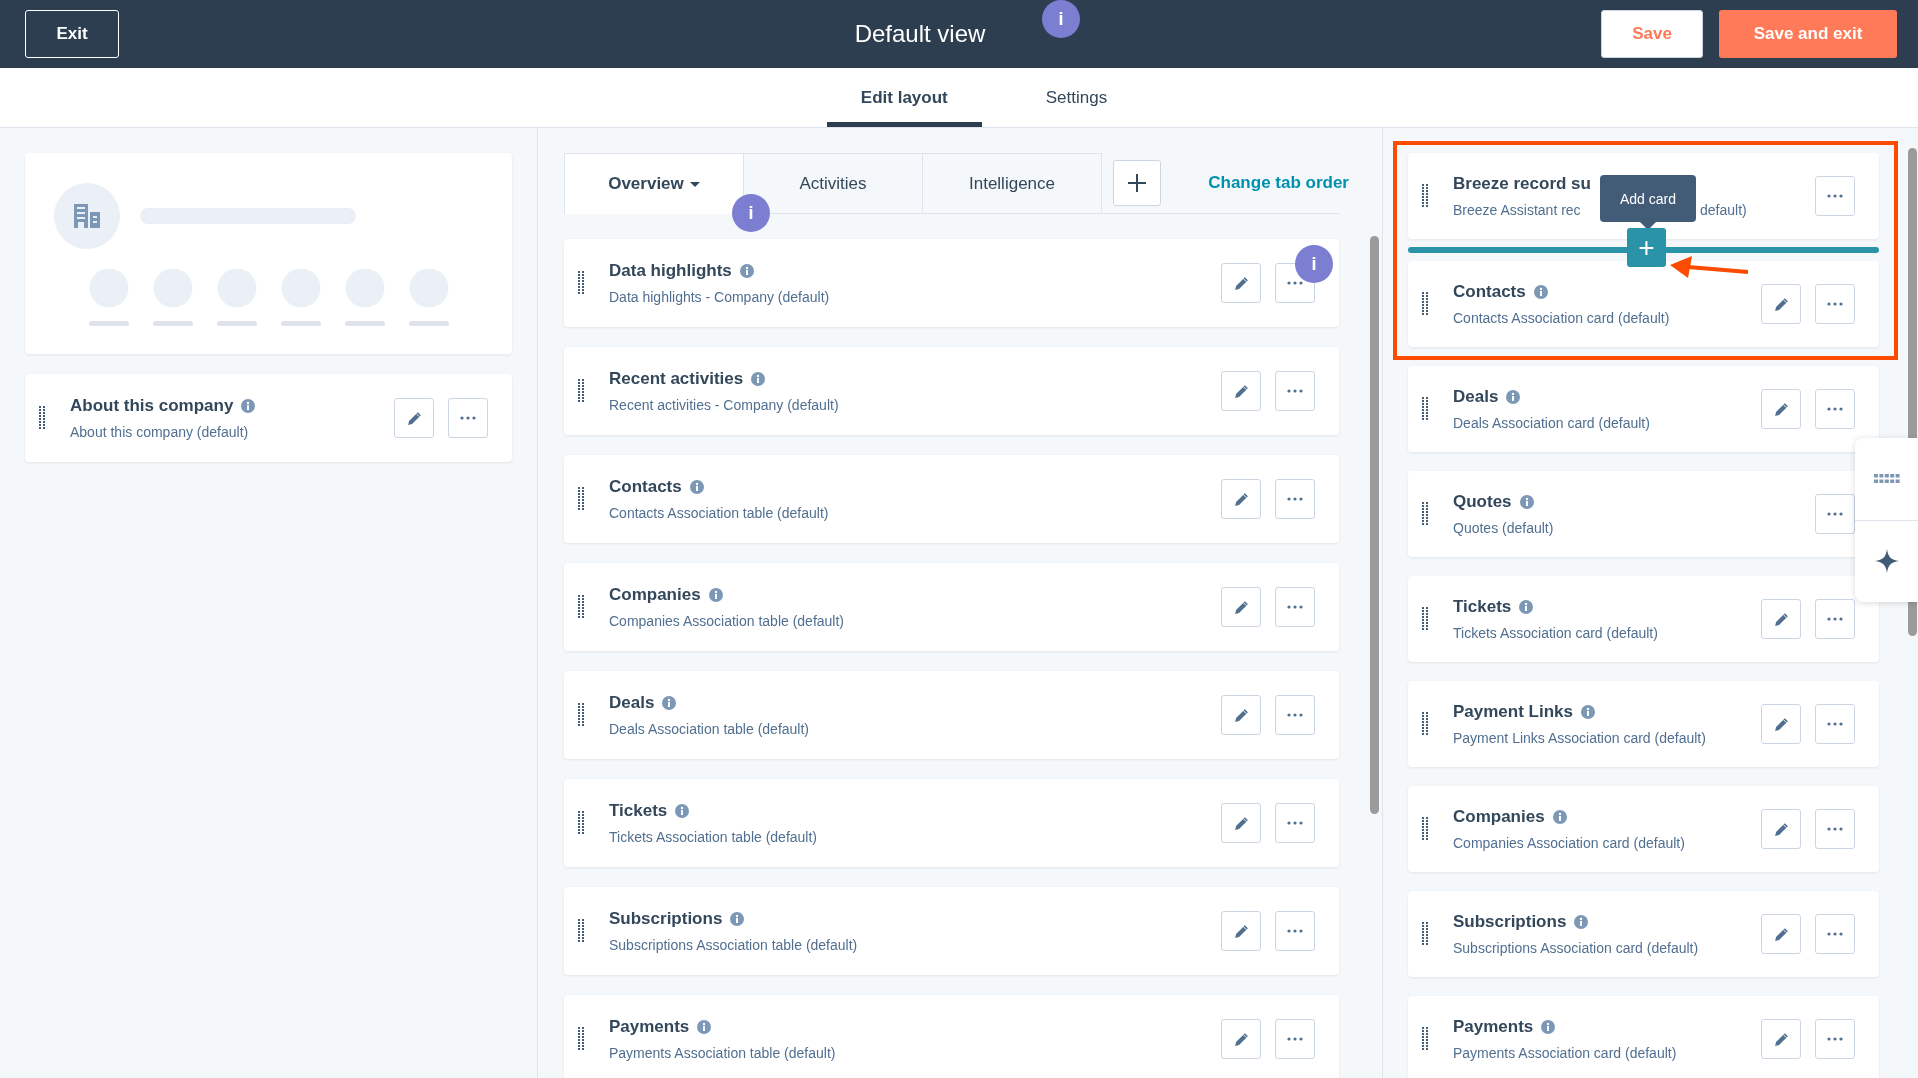 The height and width of the screenshot is (1078, 1918). What do you see at coordinates (1517, 210) in the screenshot?
I see `card-subtitle: Breeze Assistant rec` at bounding box center [1517, 210].